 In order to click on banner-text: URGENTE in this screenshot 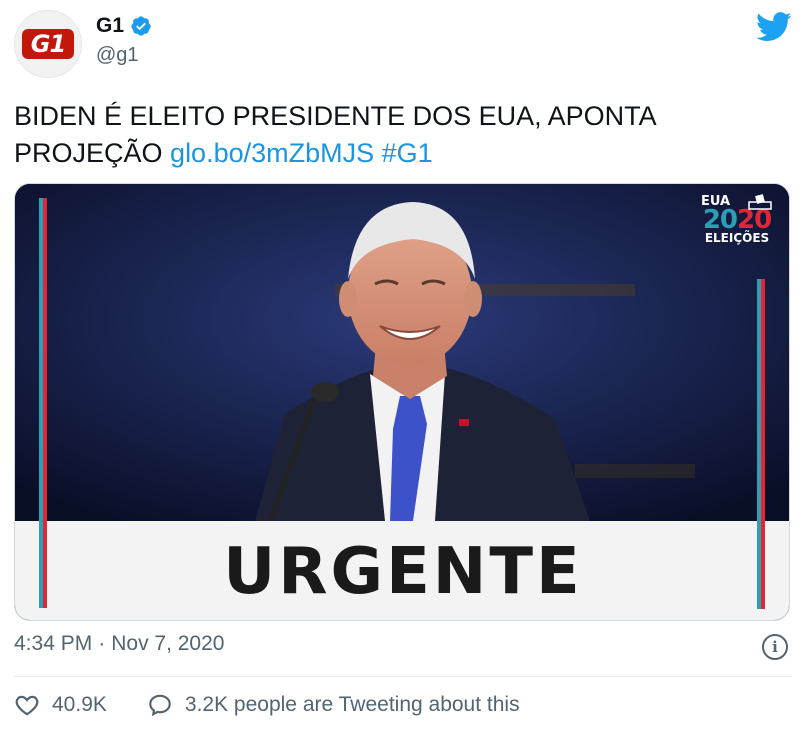, I will do `click(403, 571)`.